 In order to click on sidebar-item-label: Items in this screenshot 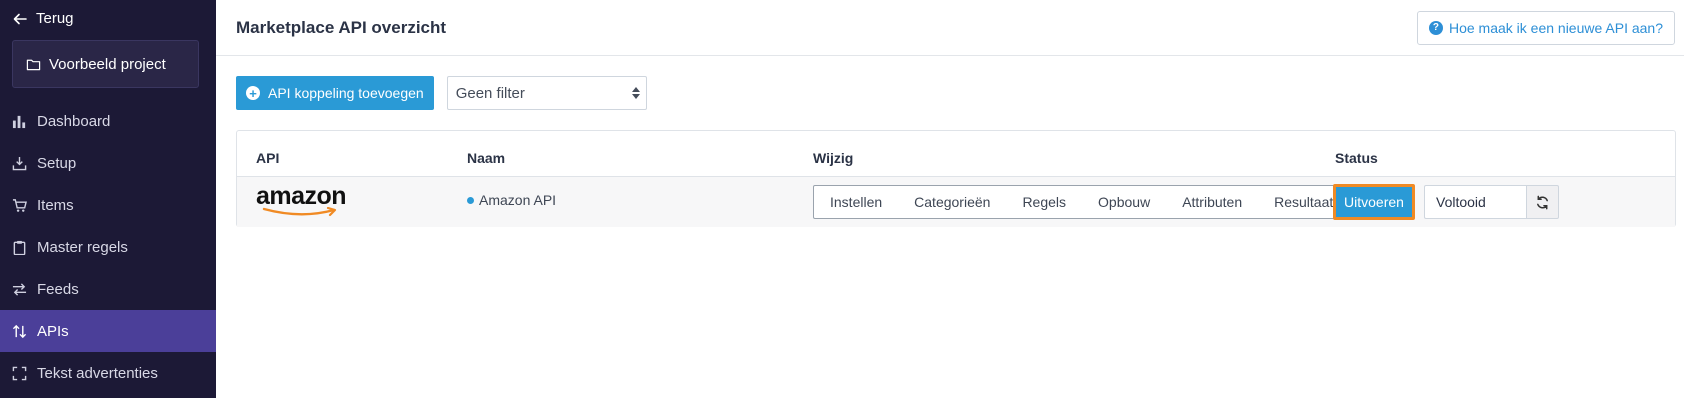, I will do `click(55, 205)`.